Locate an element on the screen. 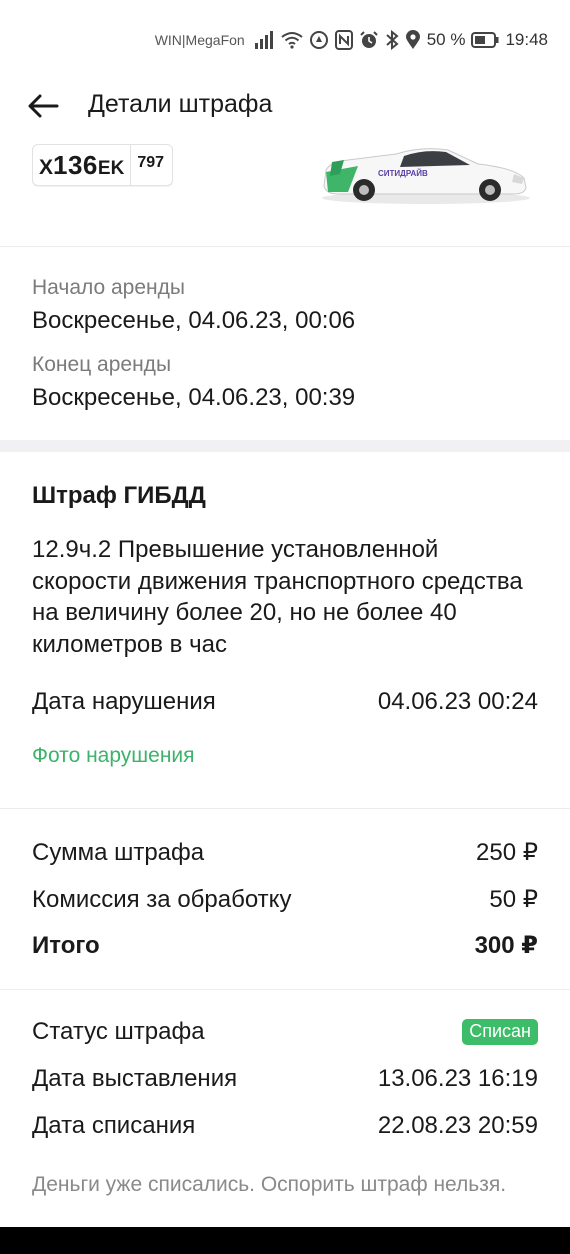 This screenshot has width=570, height=1254. violation-date-row: Дата нарушения 04.06.23 00:24 is located at coordinates (285, 702).